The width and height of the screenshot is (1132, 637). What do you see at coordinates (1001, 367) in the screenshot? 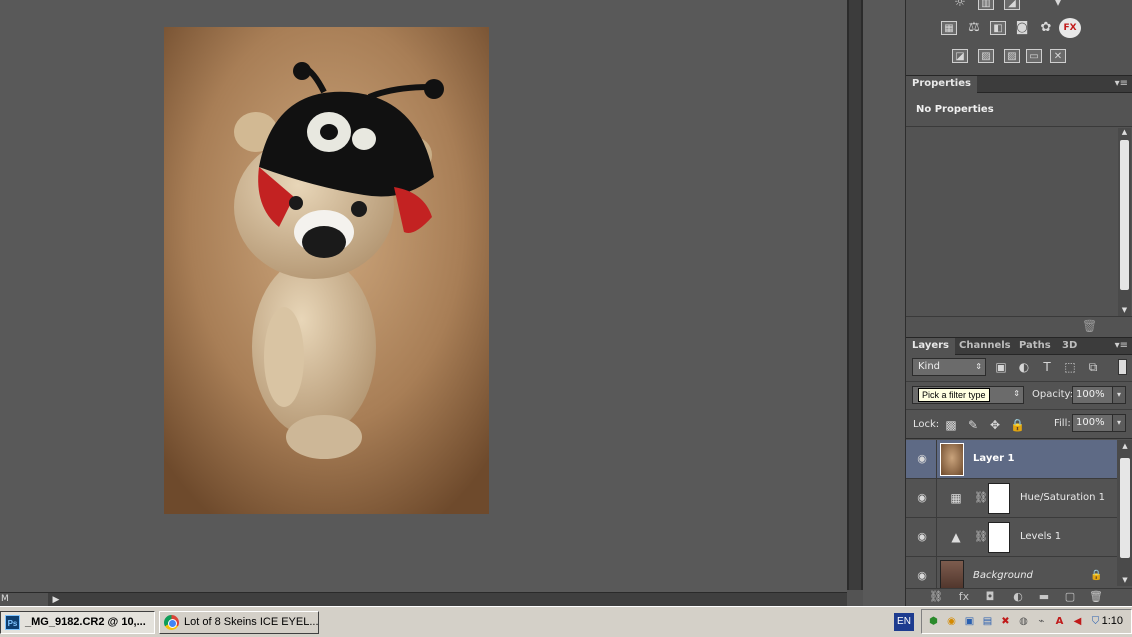
I see `pixel-layer-filter-icon: ▣` at bounding box center [1001, 367].